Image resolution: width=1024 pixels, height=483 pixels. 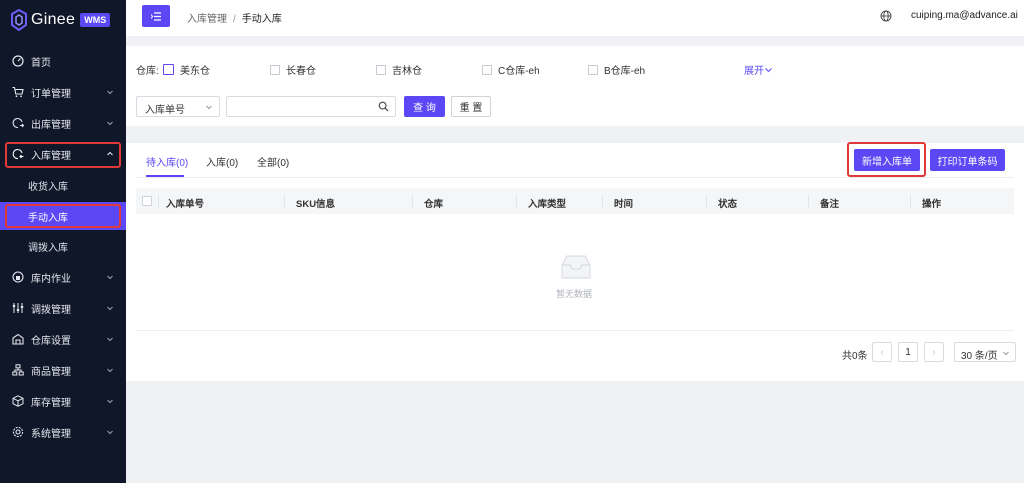 What do you see at coordinates (222, 161) in the screenshot?
I see `tab-inbound: 入库(0)` at bounding box center [222, 161].